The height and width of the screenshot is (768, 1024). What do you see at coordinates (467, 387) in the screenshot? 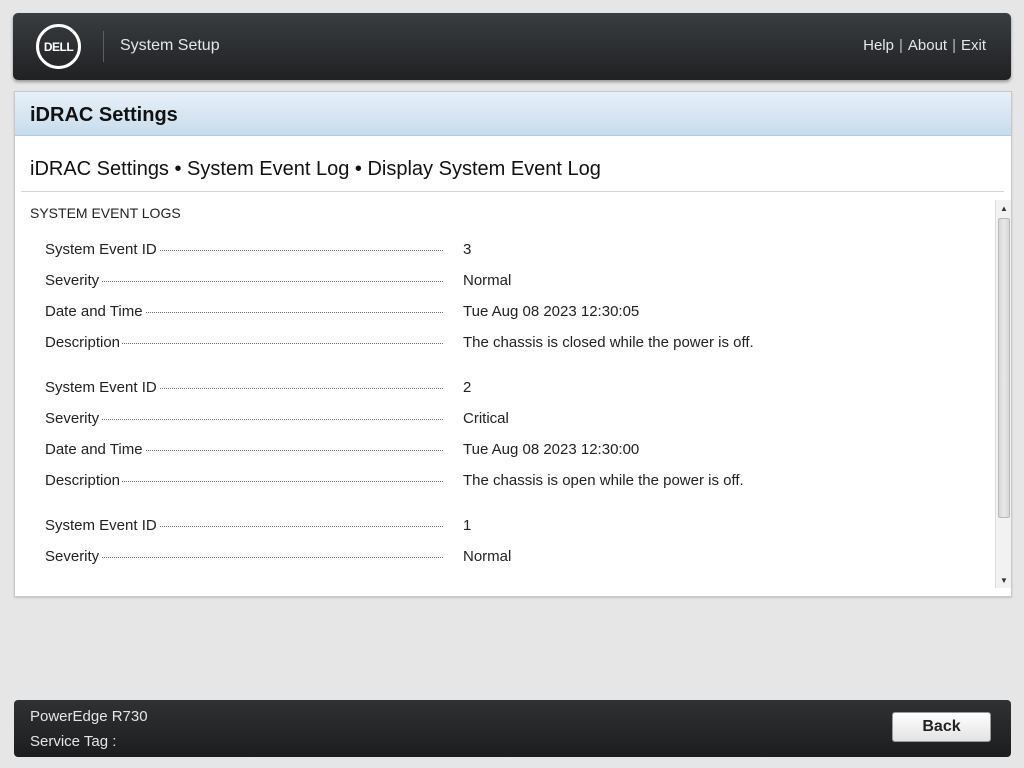
I see `event-id-value: 2` at bounding box center [467, 387].